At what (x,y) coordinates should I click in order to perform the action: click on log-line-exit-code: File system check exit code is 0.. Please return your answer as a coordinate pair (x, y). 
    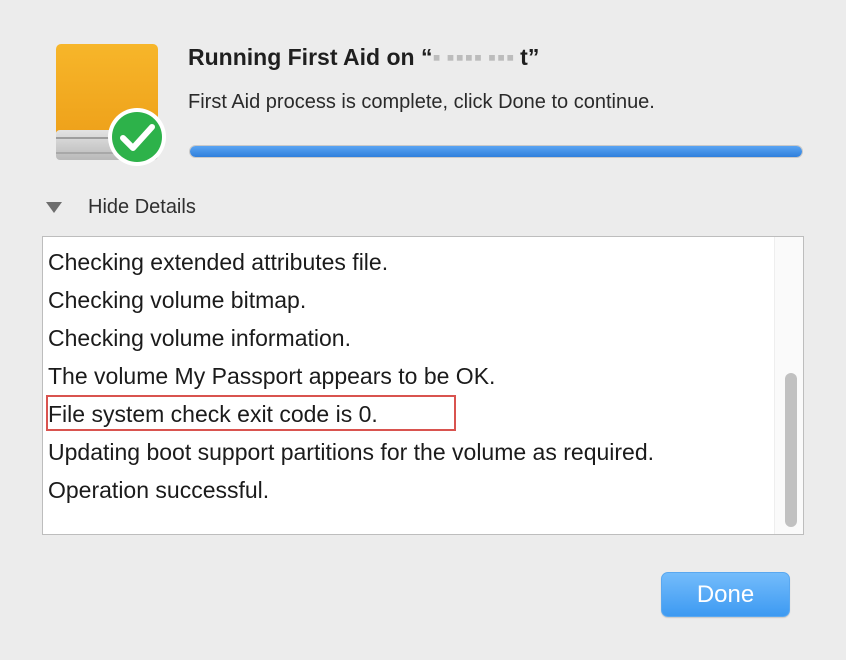
    Looking at the image, I should click on (213, 414).